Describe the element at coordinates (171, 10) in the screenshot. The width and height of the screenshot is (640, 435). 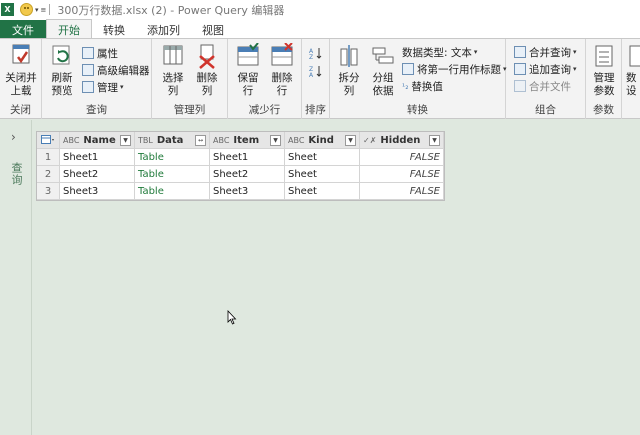
I see `window-title: 300万行数据.xlsx (2) - Power Query 编辑器` at that location.